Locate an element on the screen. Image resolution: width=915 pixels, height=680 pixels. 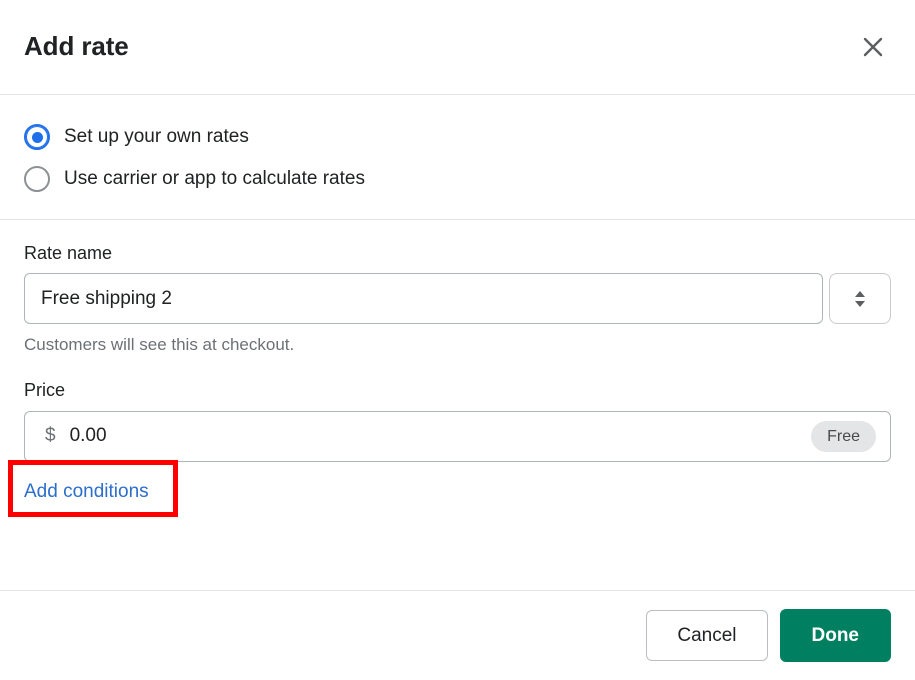
cancel-button: Cancel is located at coordinates (707, 635).